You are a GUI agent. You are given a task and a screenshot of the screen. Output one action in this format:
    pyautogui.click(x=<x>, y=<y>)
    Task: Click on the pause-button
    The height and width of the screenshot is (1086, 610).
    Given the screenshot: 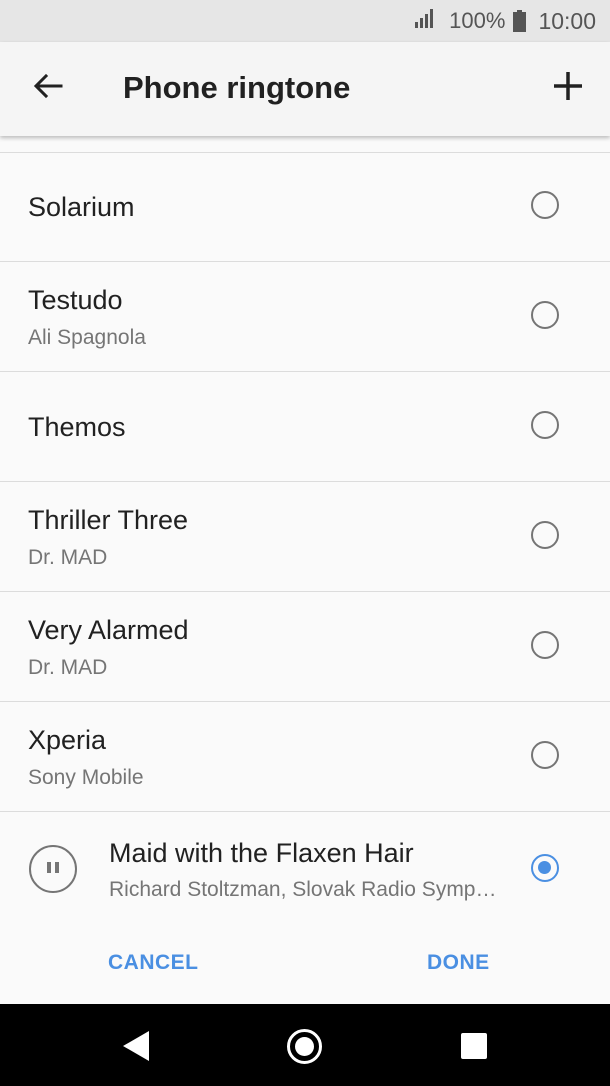 What is the action you would take?
    pyautogui.click(x=53, y=869)
    